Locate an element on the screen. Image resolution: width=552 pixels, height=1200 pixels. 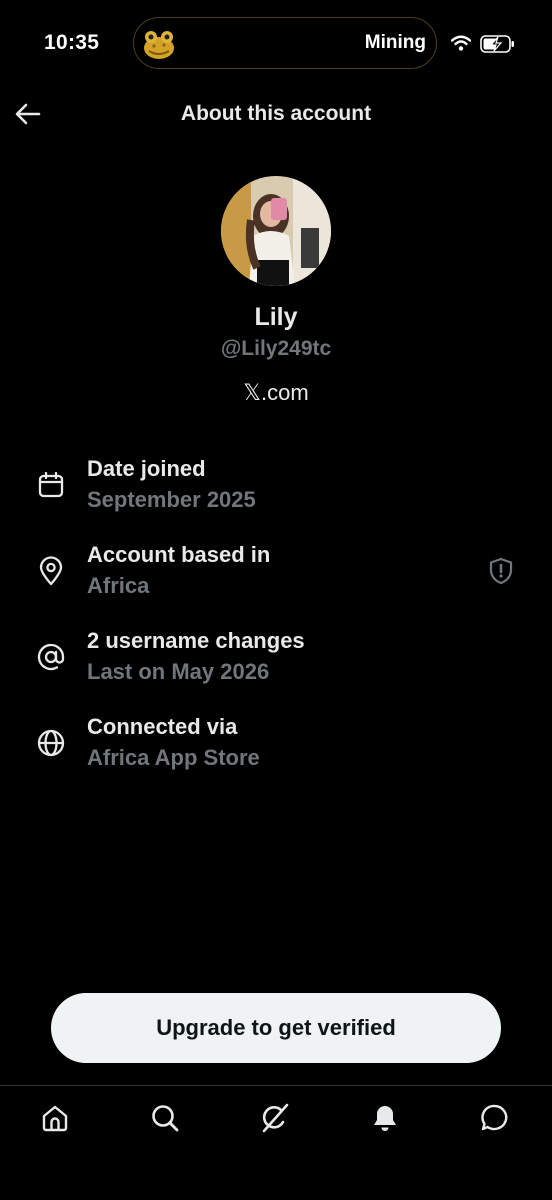
nav-home is located at coordinates (55, 1120).